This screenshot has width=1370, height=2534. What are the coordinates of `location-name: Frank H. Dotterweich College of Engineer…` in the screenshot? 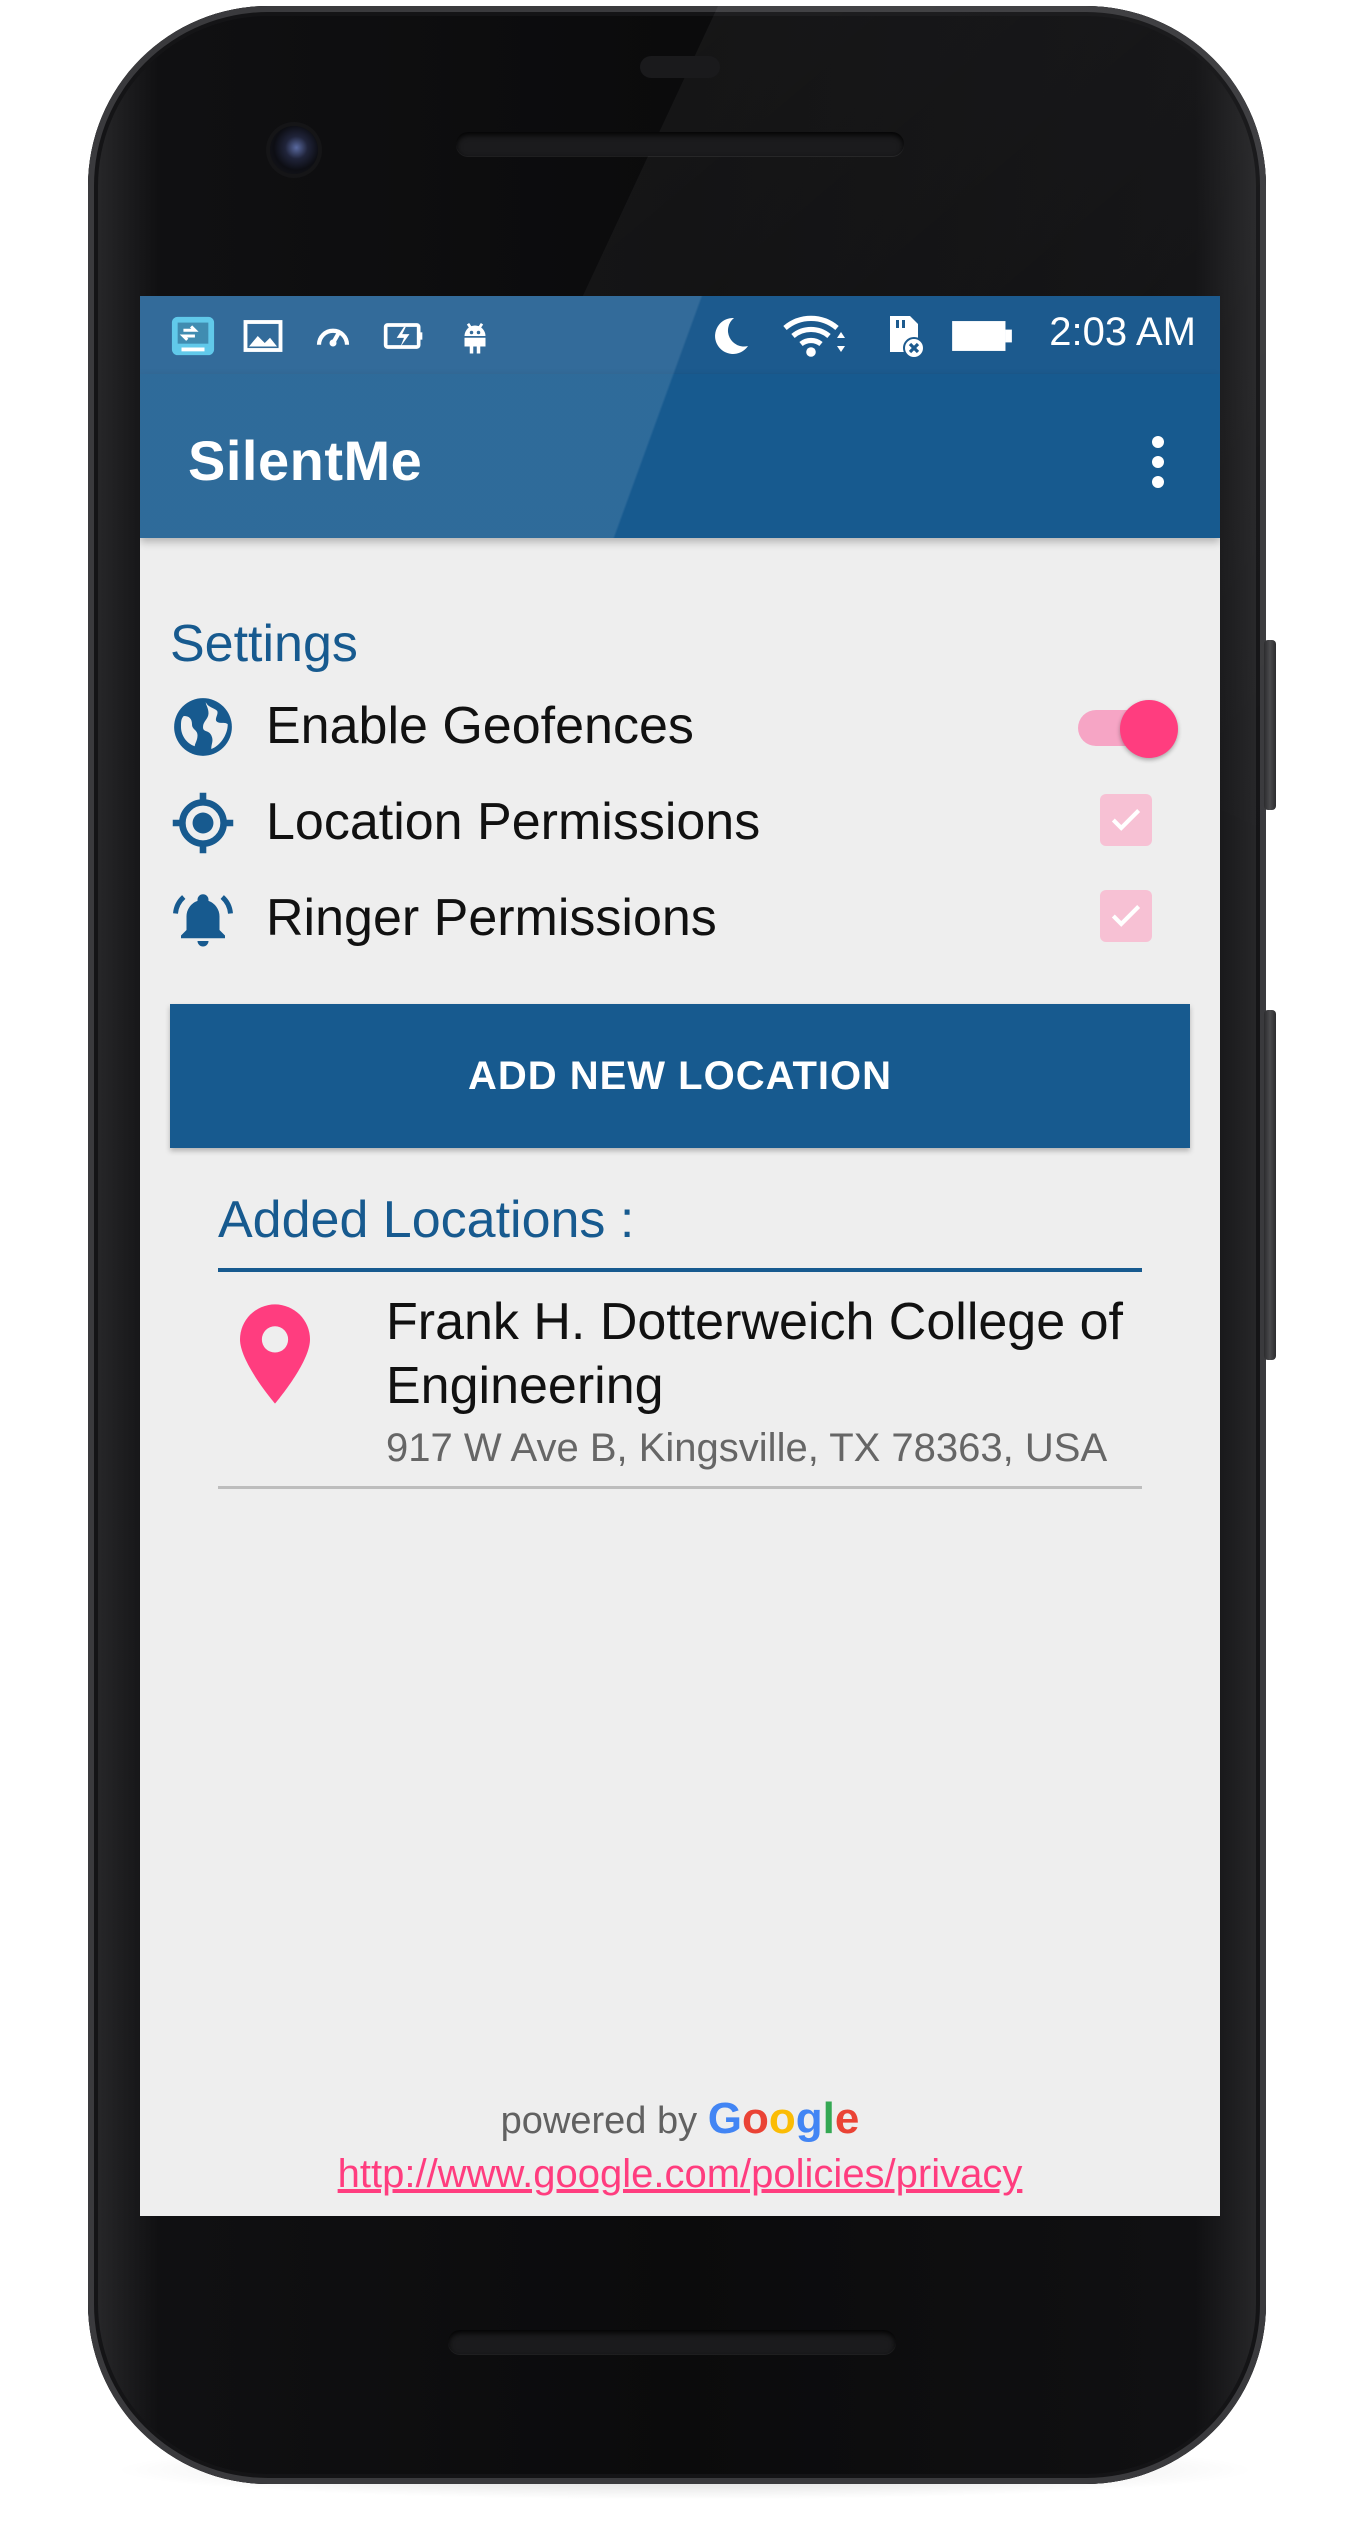 It's located at (754, 1354).